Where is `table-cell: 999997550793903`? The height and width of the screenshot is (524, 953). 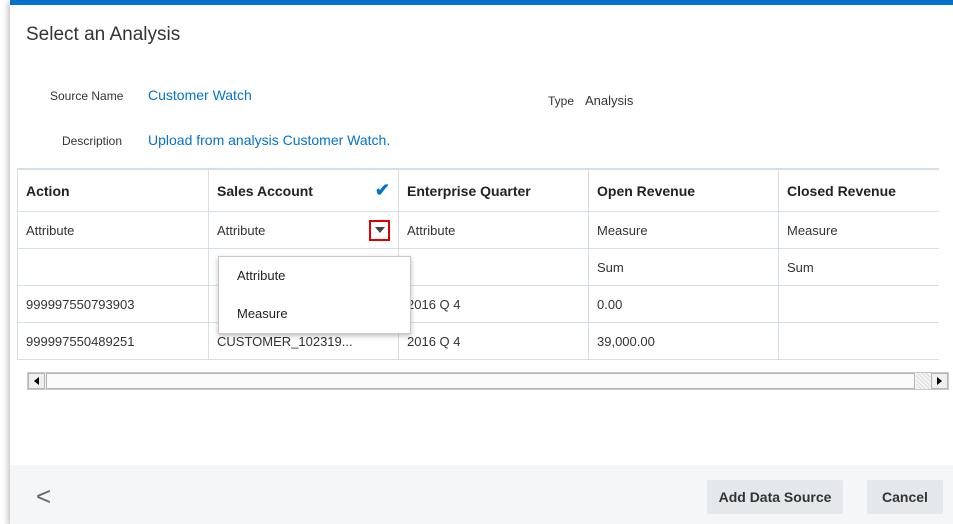 table-cell: 999997550793903 is located at coordinates (113, 304).